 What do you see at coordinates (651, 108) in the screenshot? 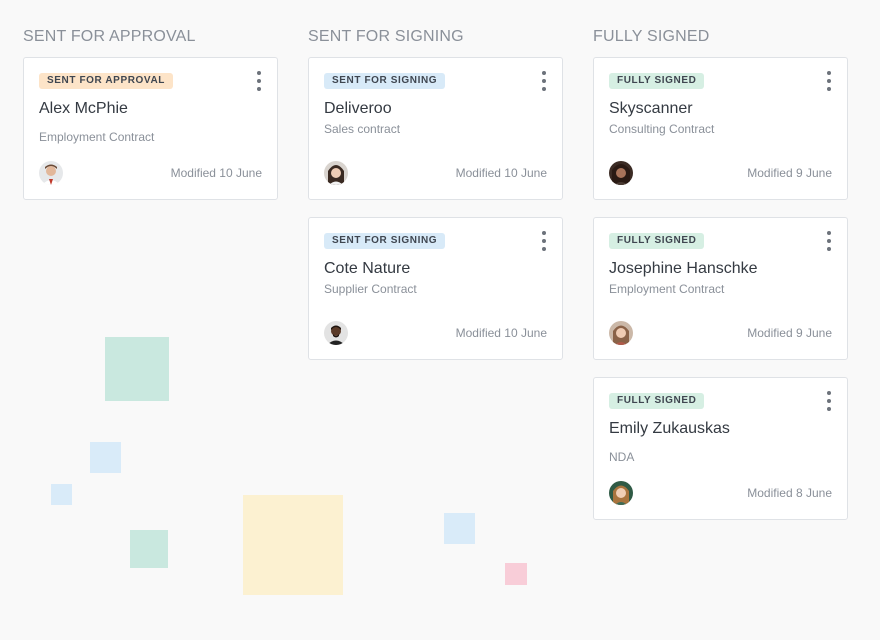
I see `contract-name: Skyscanner` at bounding box center [651, 108].